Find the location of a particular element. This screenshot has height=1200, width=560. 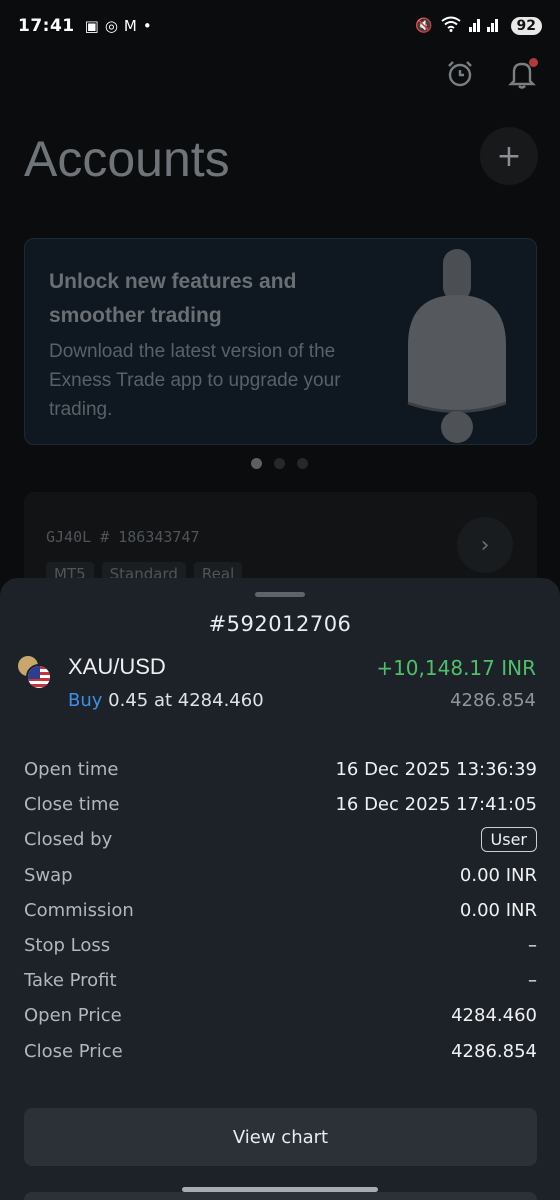

detail-label: Open time is located at coordinates (71, 770).